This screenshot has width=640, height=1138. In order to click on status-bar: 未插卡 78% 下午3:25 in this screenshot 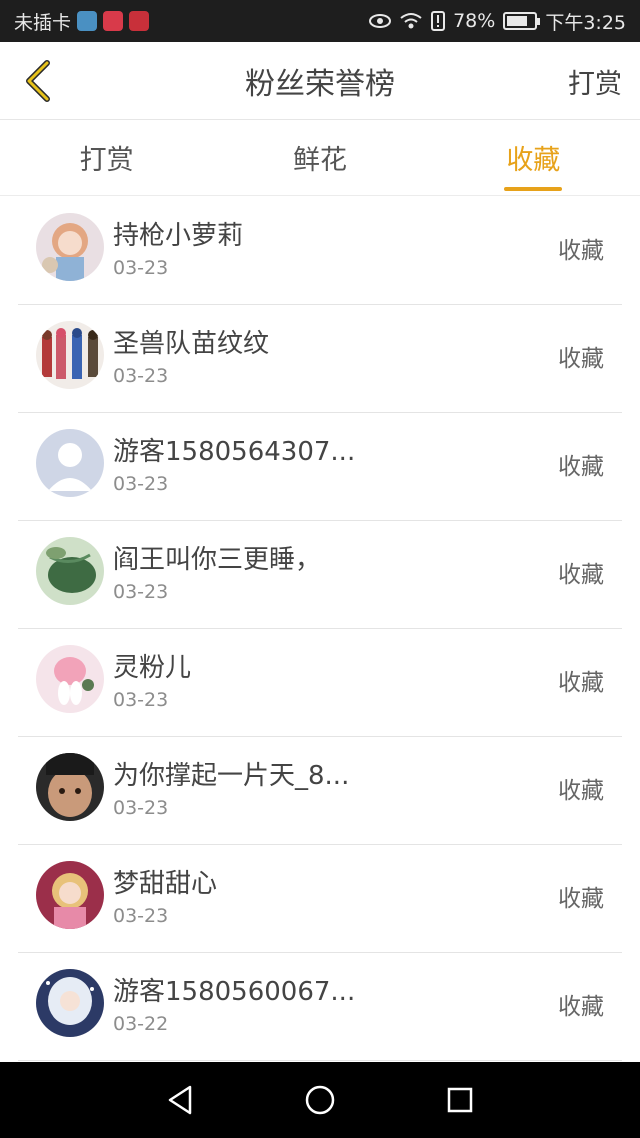, I will do `click(320, 21)`.